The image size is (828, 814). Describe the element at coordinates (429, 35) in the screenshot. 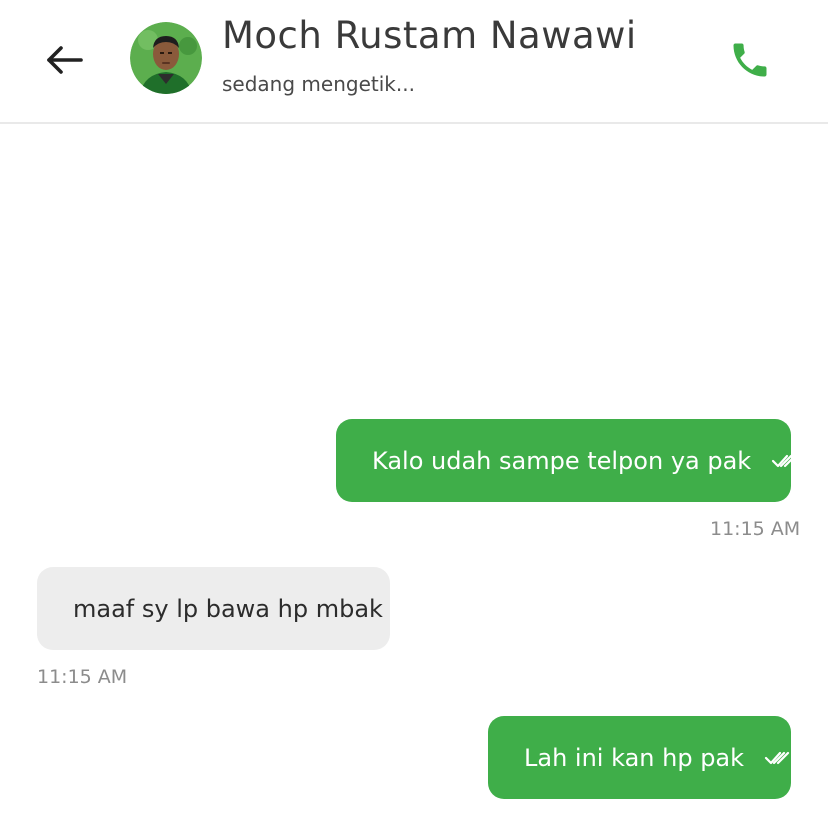

I see `contact-name: Moch Rustam Nawawi` at that location.